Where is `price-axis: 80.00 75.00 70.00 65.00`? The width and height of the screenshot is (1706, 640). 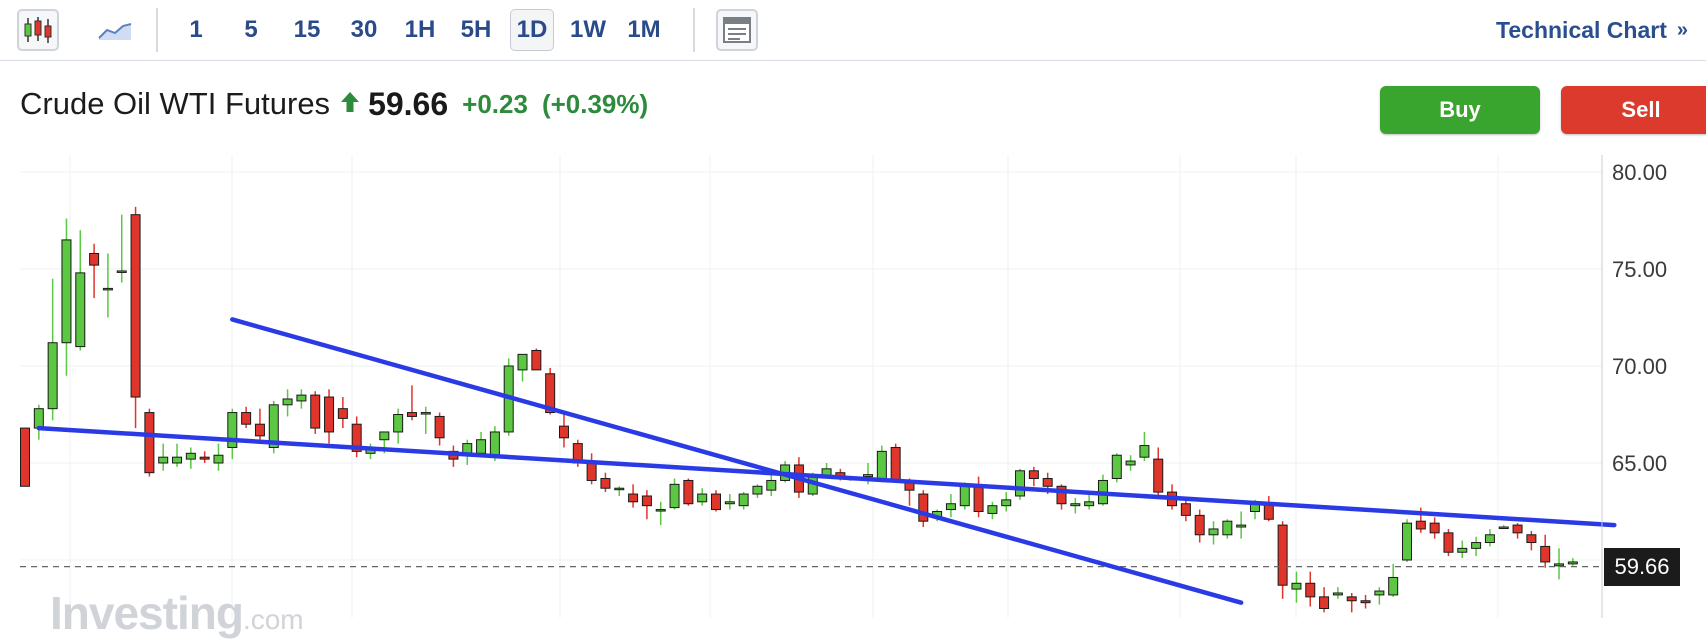
price-axis: 80.00 75.00 70.00 65.00 is located at coordinates (1639, 318).